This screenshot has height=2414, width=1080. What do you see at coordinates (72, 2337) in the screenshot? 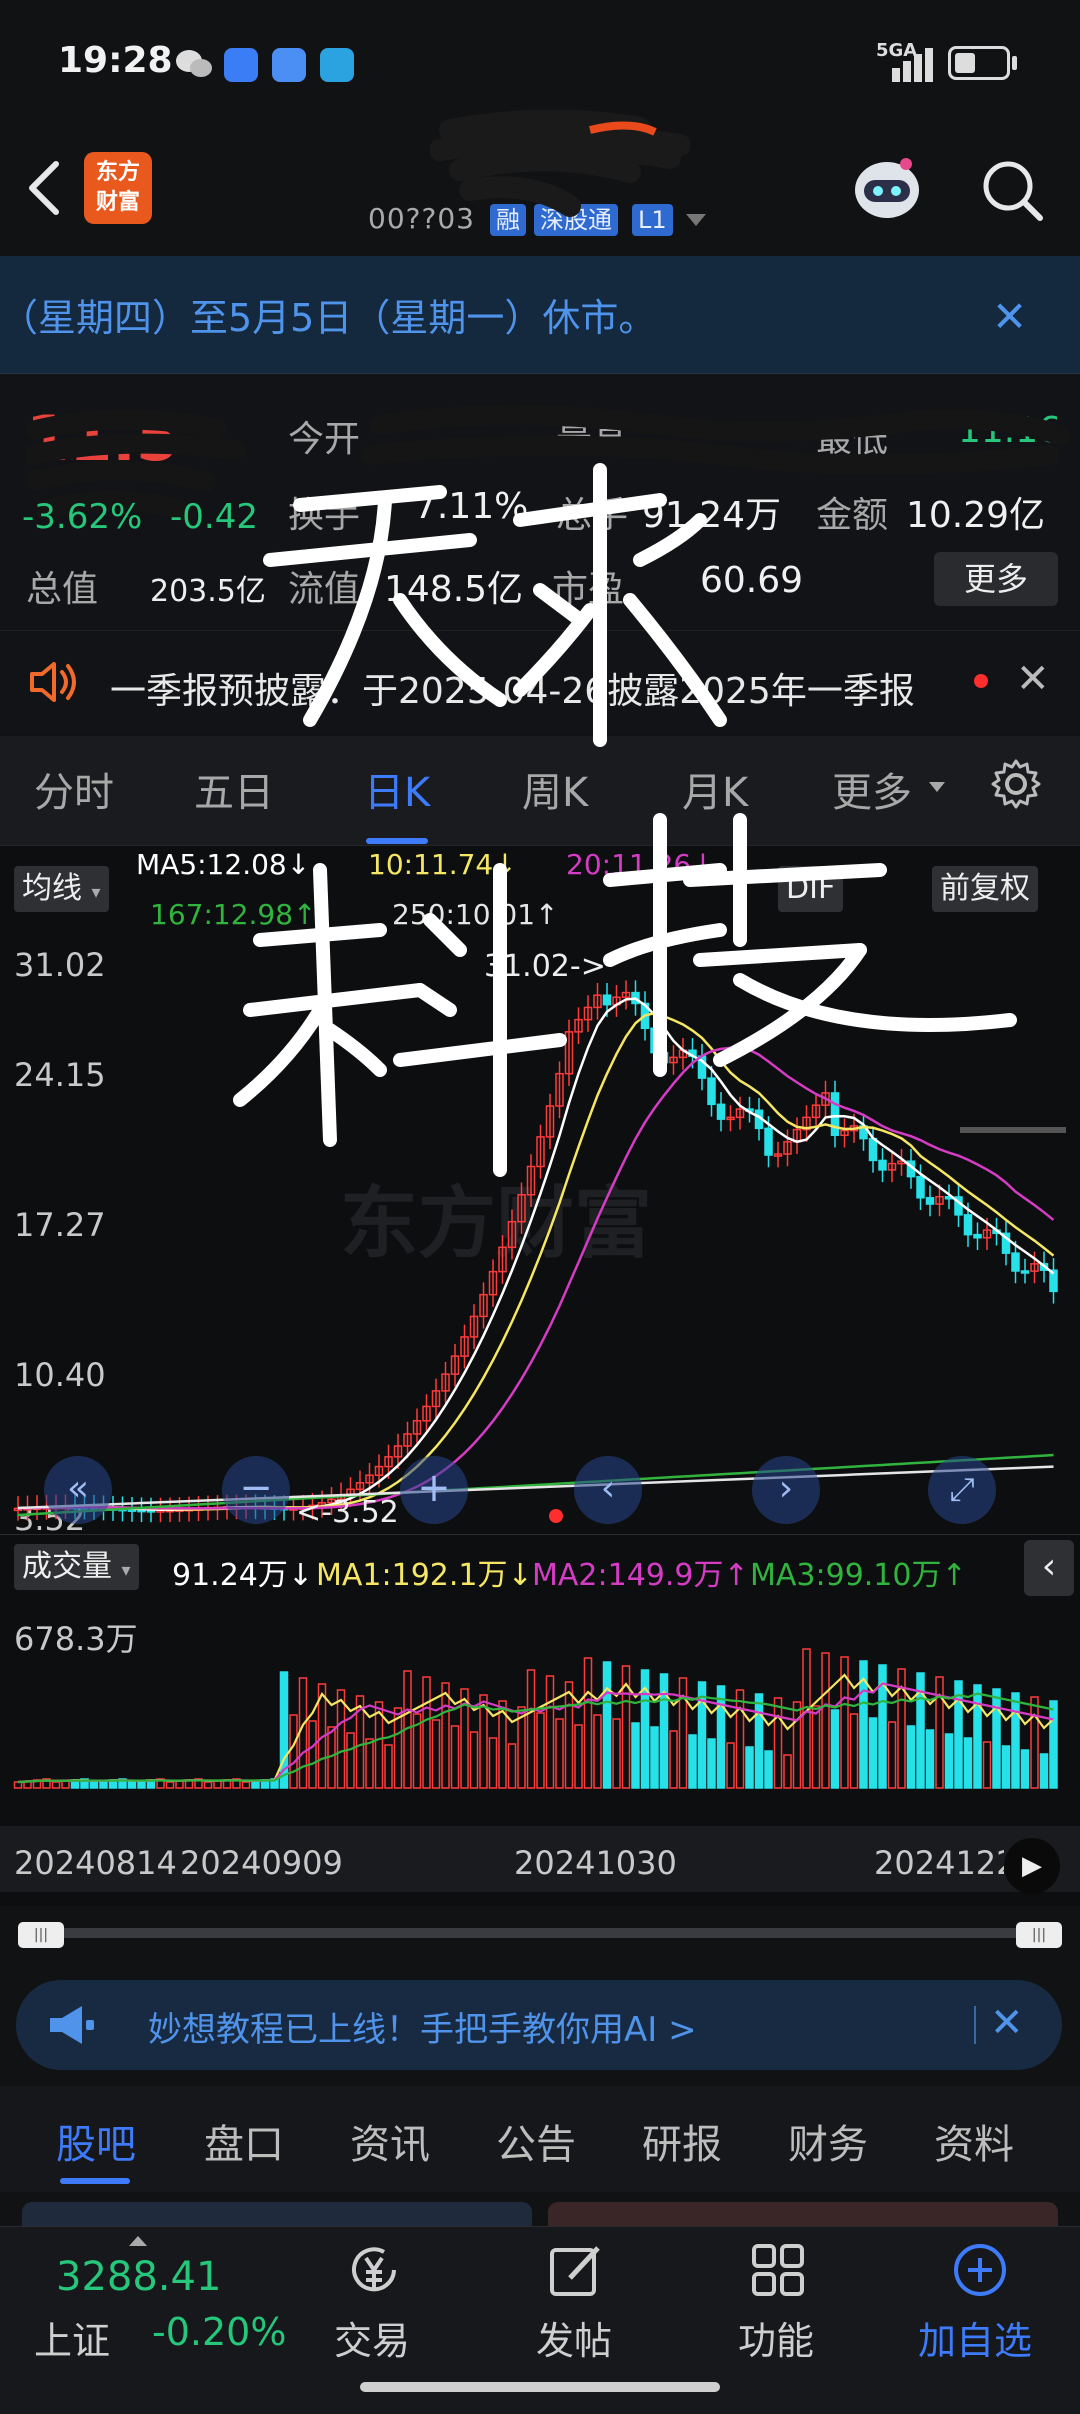
I see `index-name: 上证` at bounding box center [72, 2337].